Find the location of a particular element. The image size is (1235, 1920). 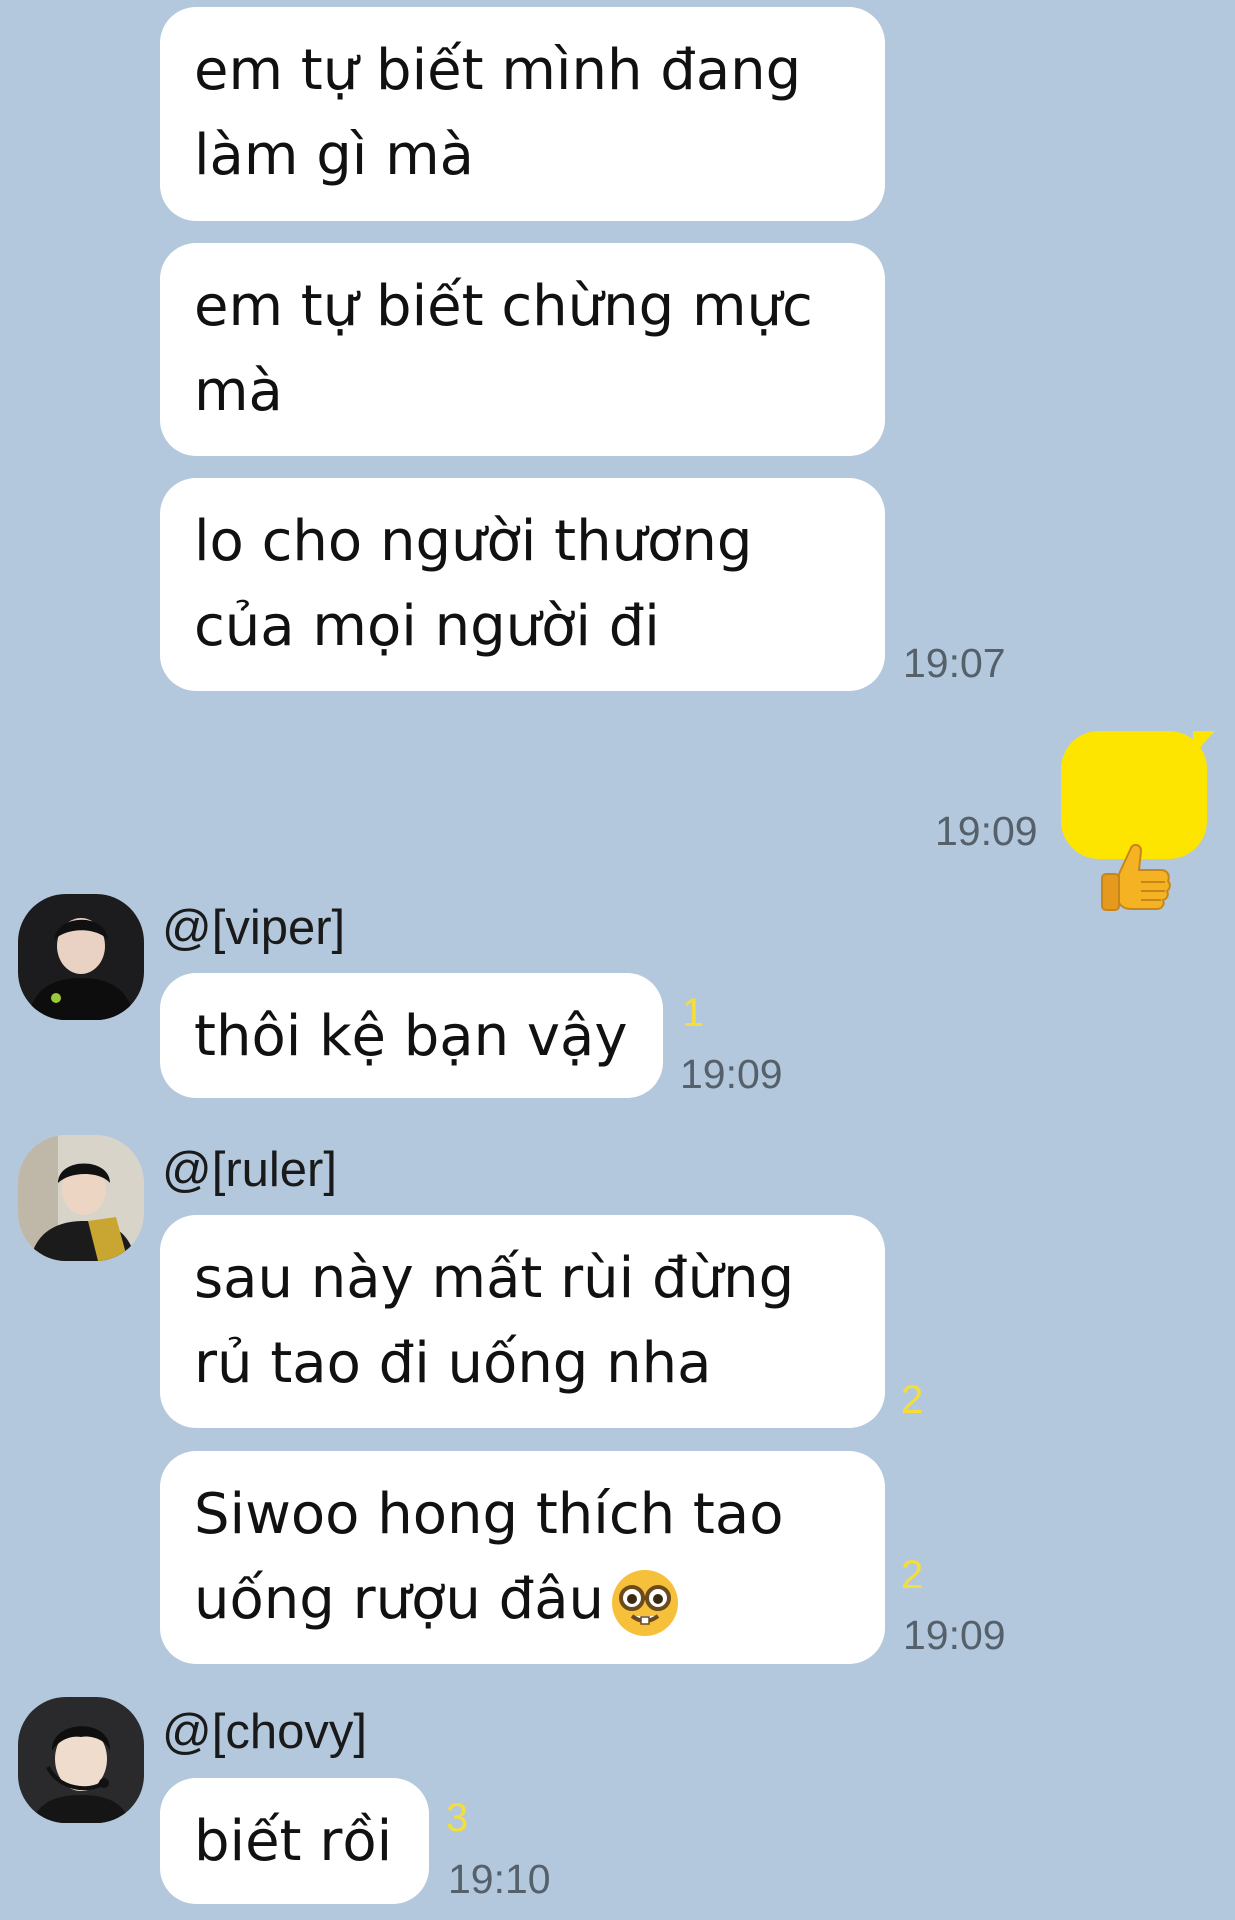

message-line: Siwoo hong thích tao is located at coordinates (489, 1514).